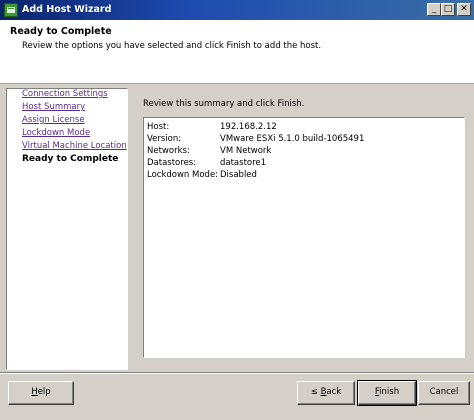 This screenshot has width=474, height=420. I want to click on summary-key: Version:, so click(164, 139).